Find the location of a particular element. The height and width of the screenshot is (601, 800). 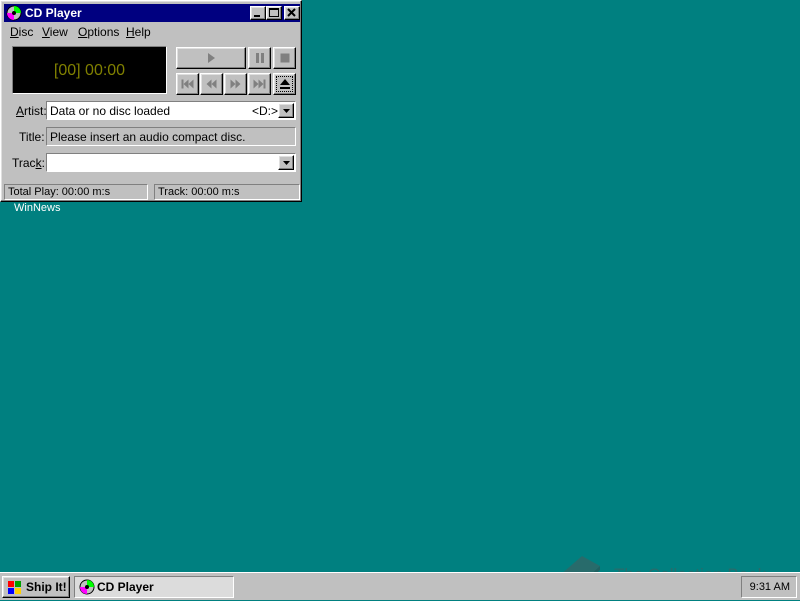

track-select is located at coordinates (171, 162).